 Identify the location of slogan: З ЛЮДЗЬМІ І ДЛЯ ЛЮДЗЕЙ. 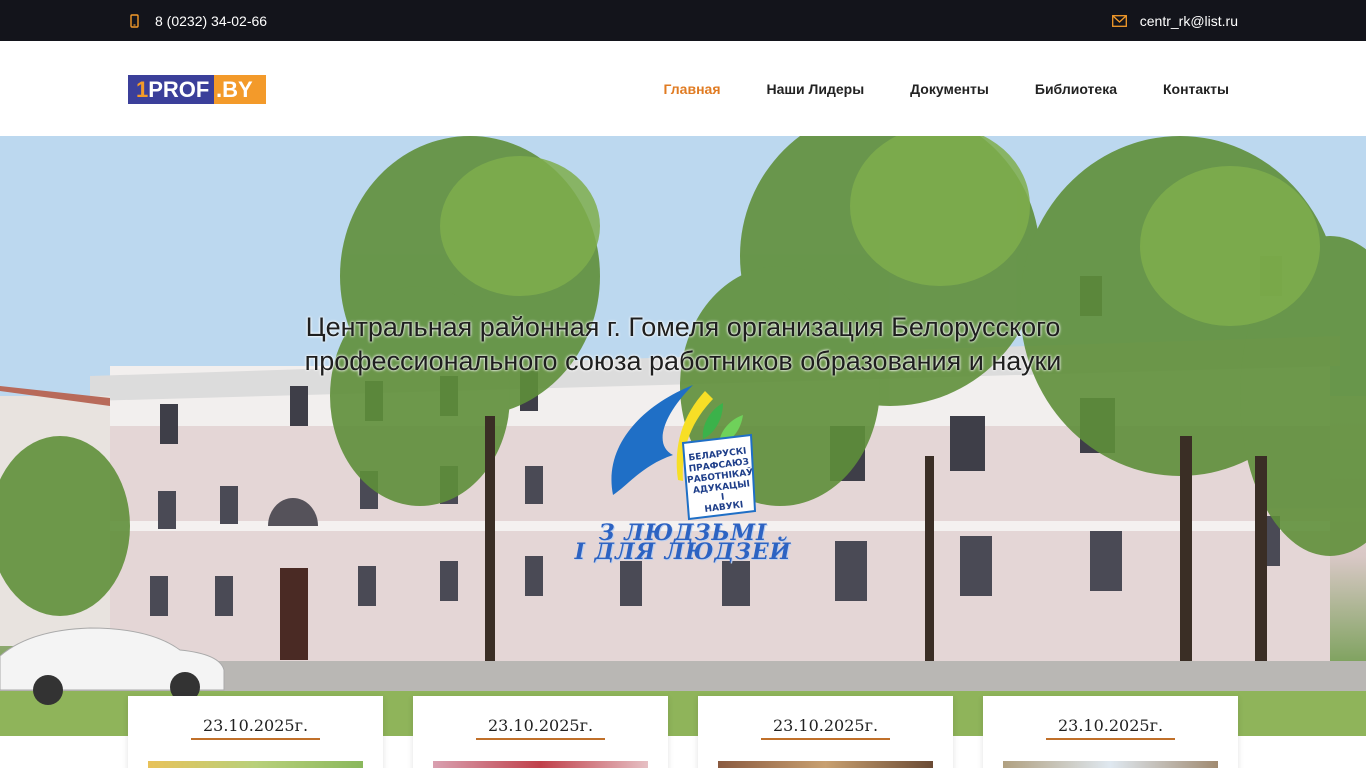
(683, 543).